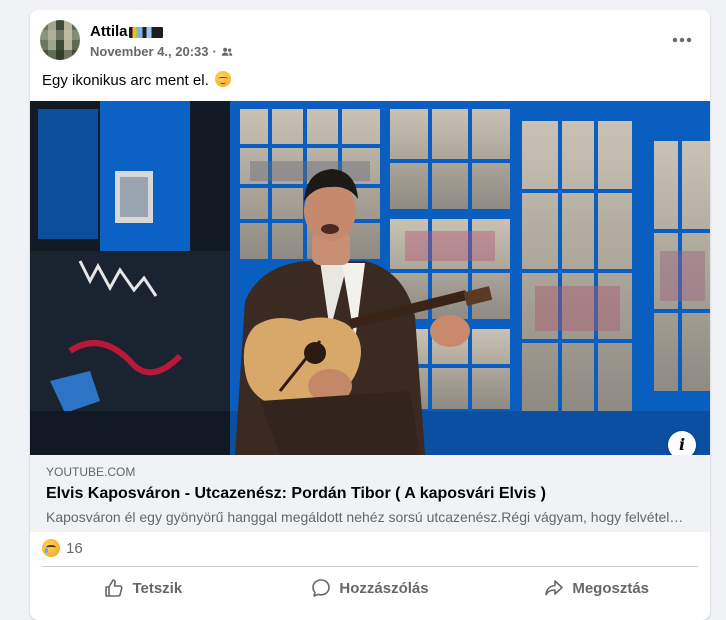 This screenshot has width=726, height=620. What do you see at coordinates (157, 588) in the screenshot?
I see `like-label: Tetszik` at bounding box center [157, 588].